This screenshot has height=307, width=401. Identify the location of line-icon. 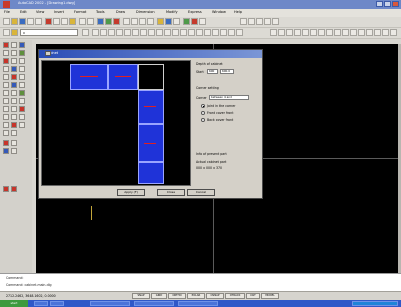
(6, 45).